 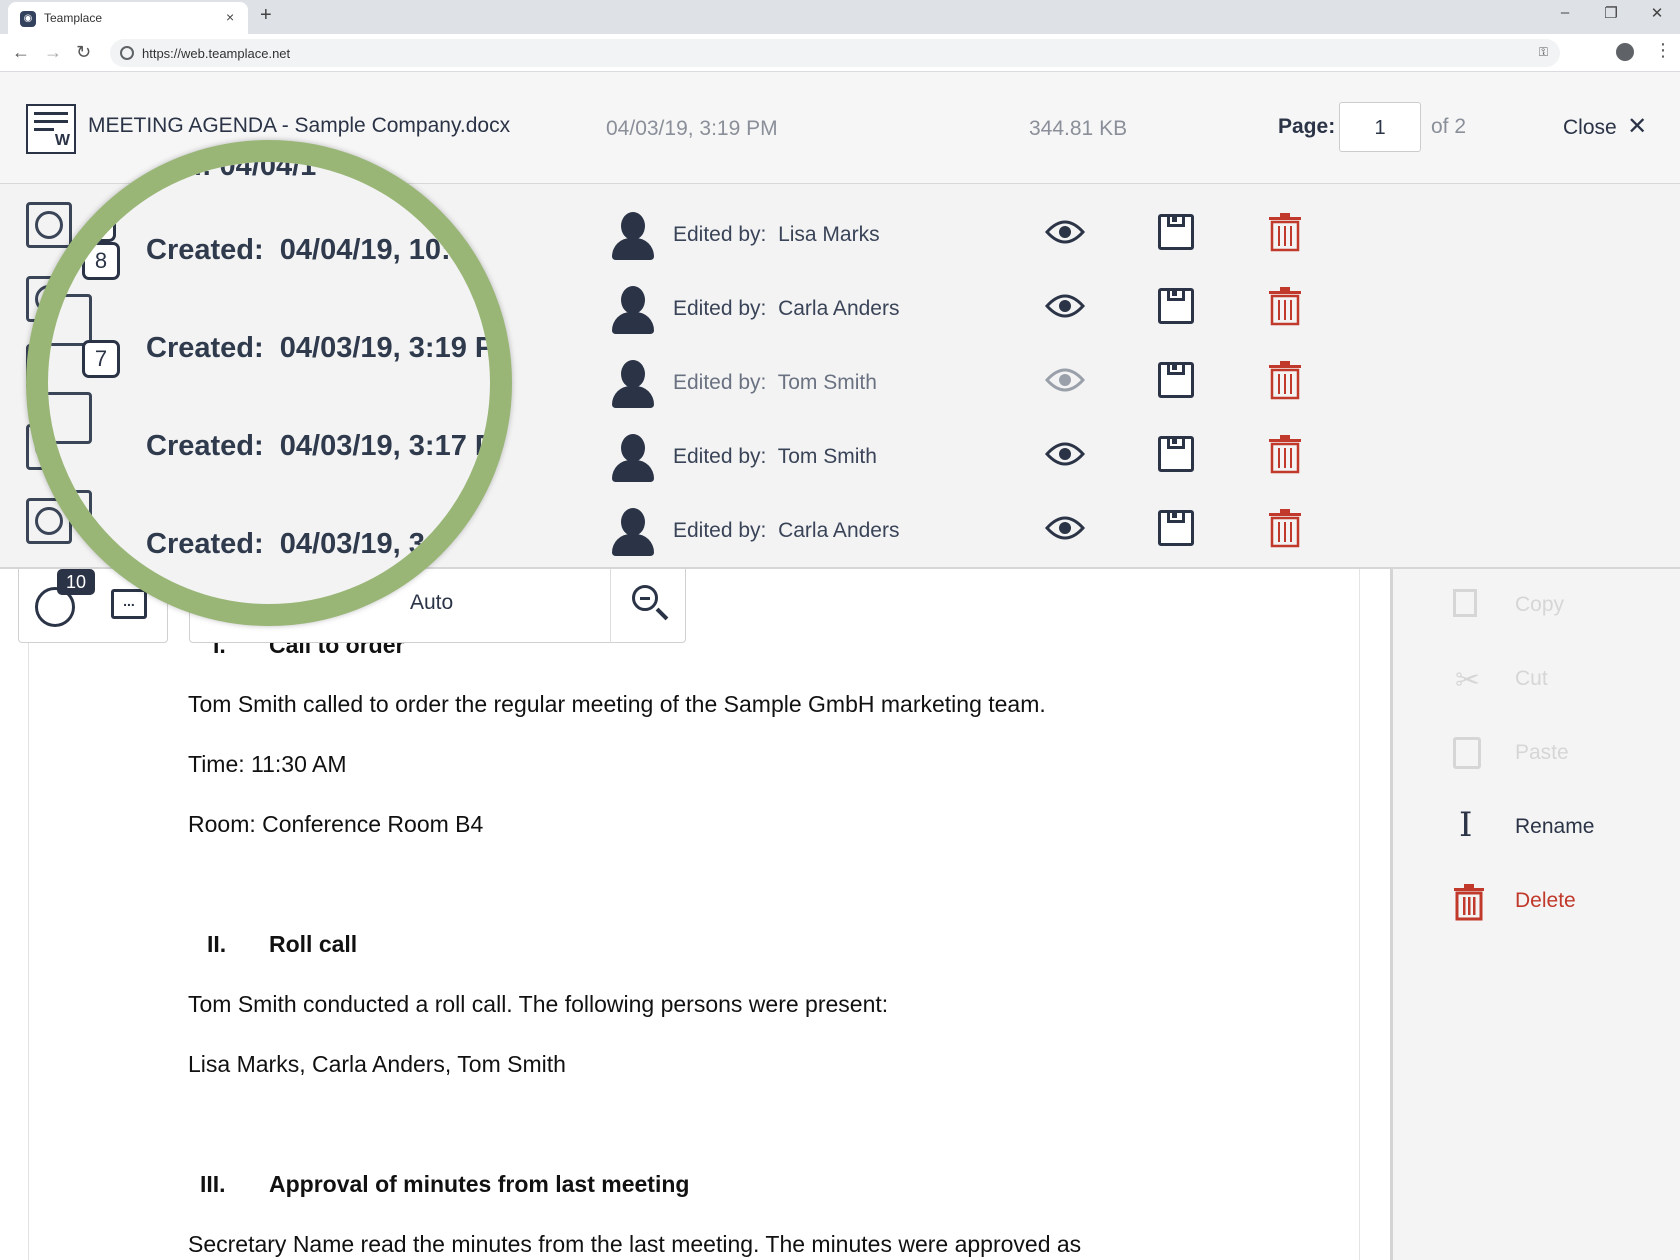 I want to click on created-date: 04/03/19, 3:16, so click(x=373, y=544).